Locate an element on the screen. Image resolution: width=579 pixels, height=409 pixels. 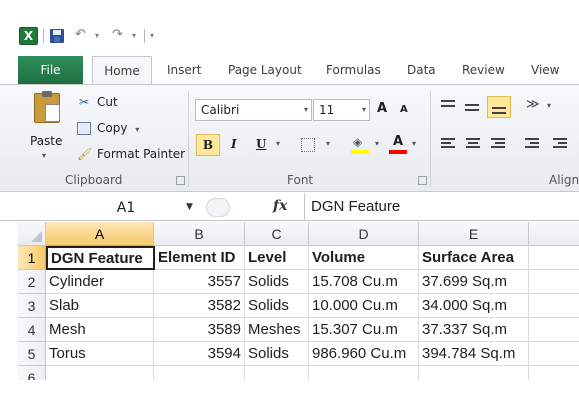
name-box: A1 is located at coordinates (126, 207).